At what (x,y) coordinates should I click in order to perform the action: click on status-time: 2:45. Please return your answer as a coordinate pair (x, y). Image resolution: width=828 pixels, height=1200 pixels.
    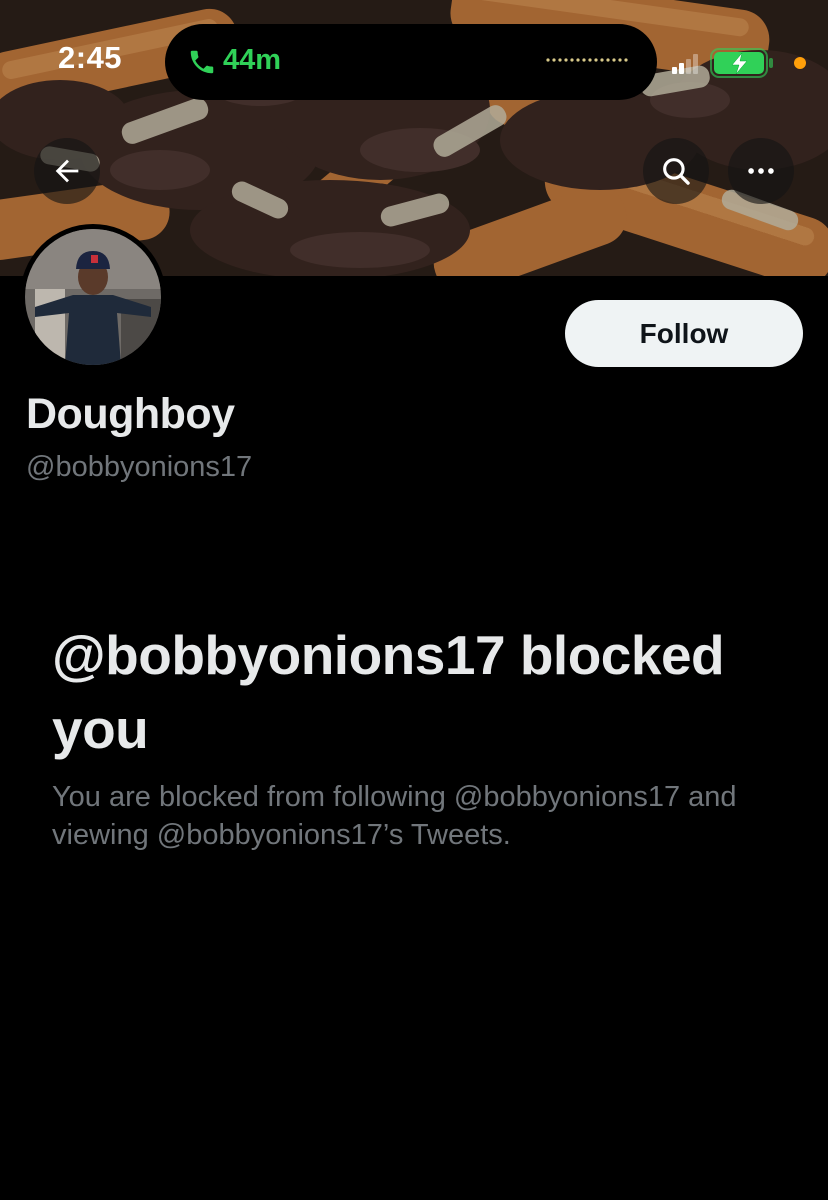
    Looking at the image, I should click on (90, 57).